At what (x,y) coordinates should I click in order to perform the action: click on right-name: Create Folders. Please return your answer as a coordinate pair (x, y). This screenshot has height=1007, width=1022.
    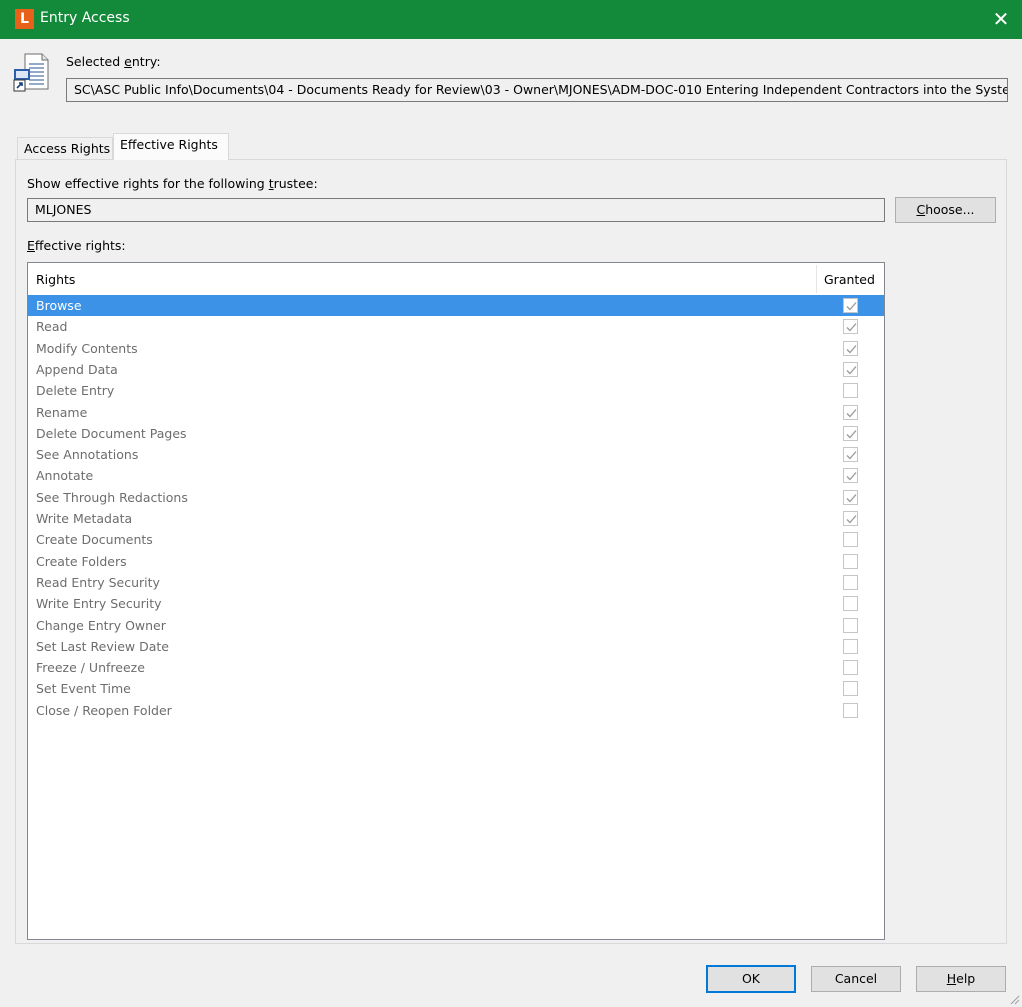
    Looking at the image, I should click on (81, 561).